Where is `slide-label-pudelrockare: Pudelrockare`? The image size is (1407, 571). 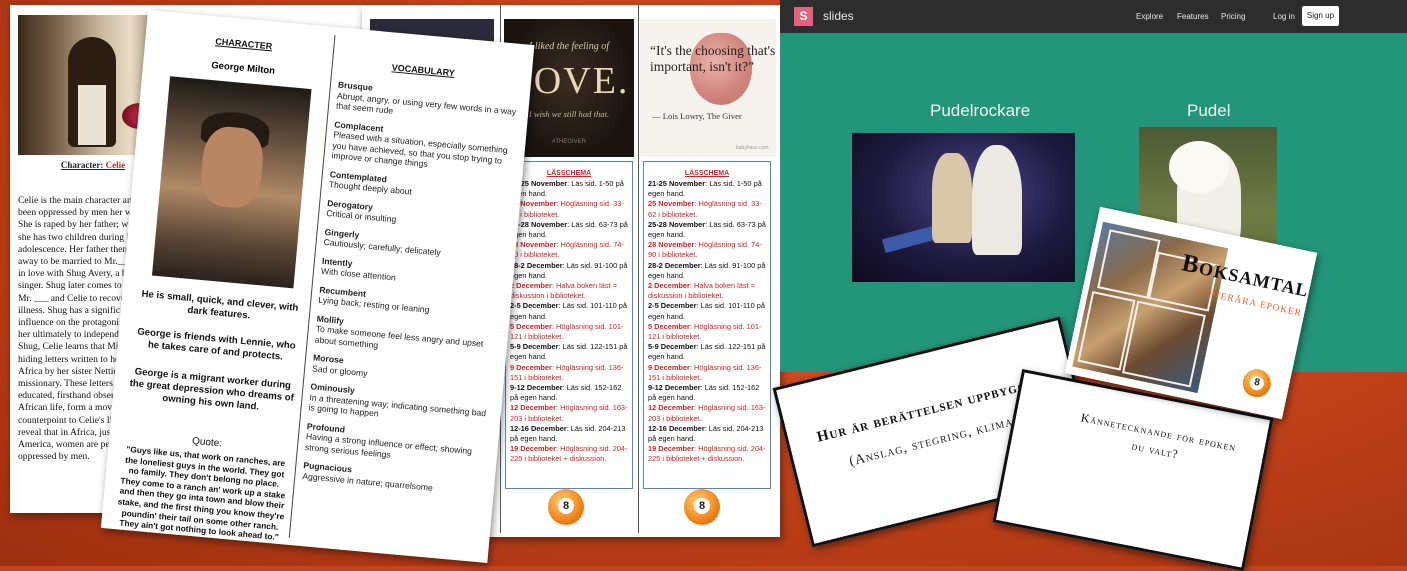 slide-label-pudelrockare: Pudelrockare is located at coordinates (980, 110).